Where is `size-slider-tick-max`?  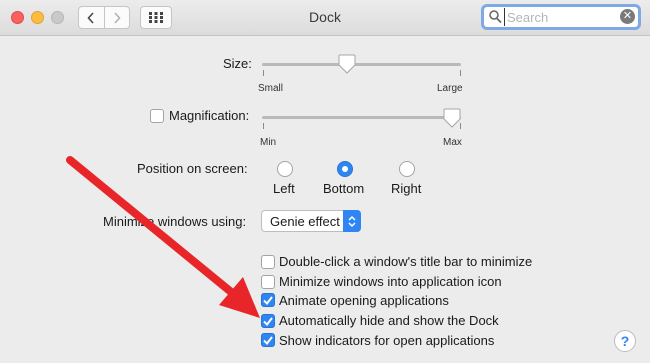
size-slider-tick-max is located at coordinates (460, 73).